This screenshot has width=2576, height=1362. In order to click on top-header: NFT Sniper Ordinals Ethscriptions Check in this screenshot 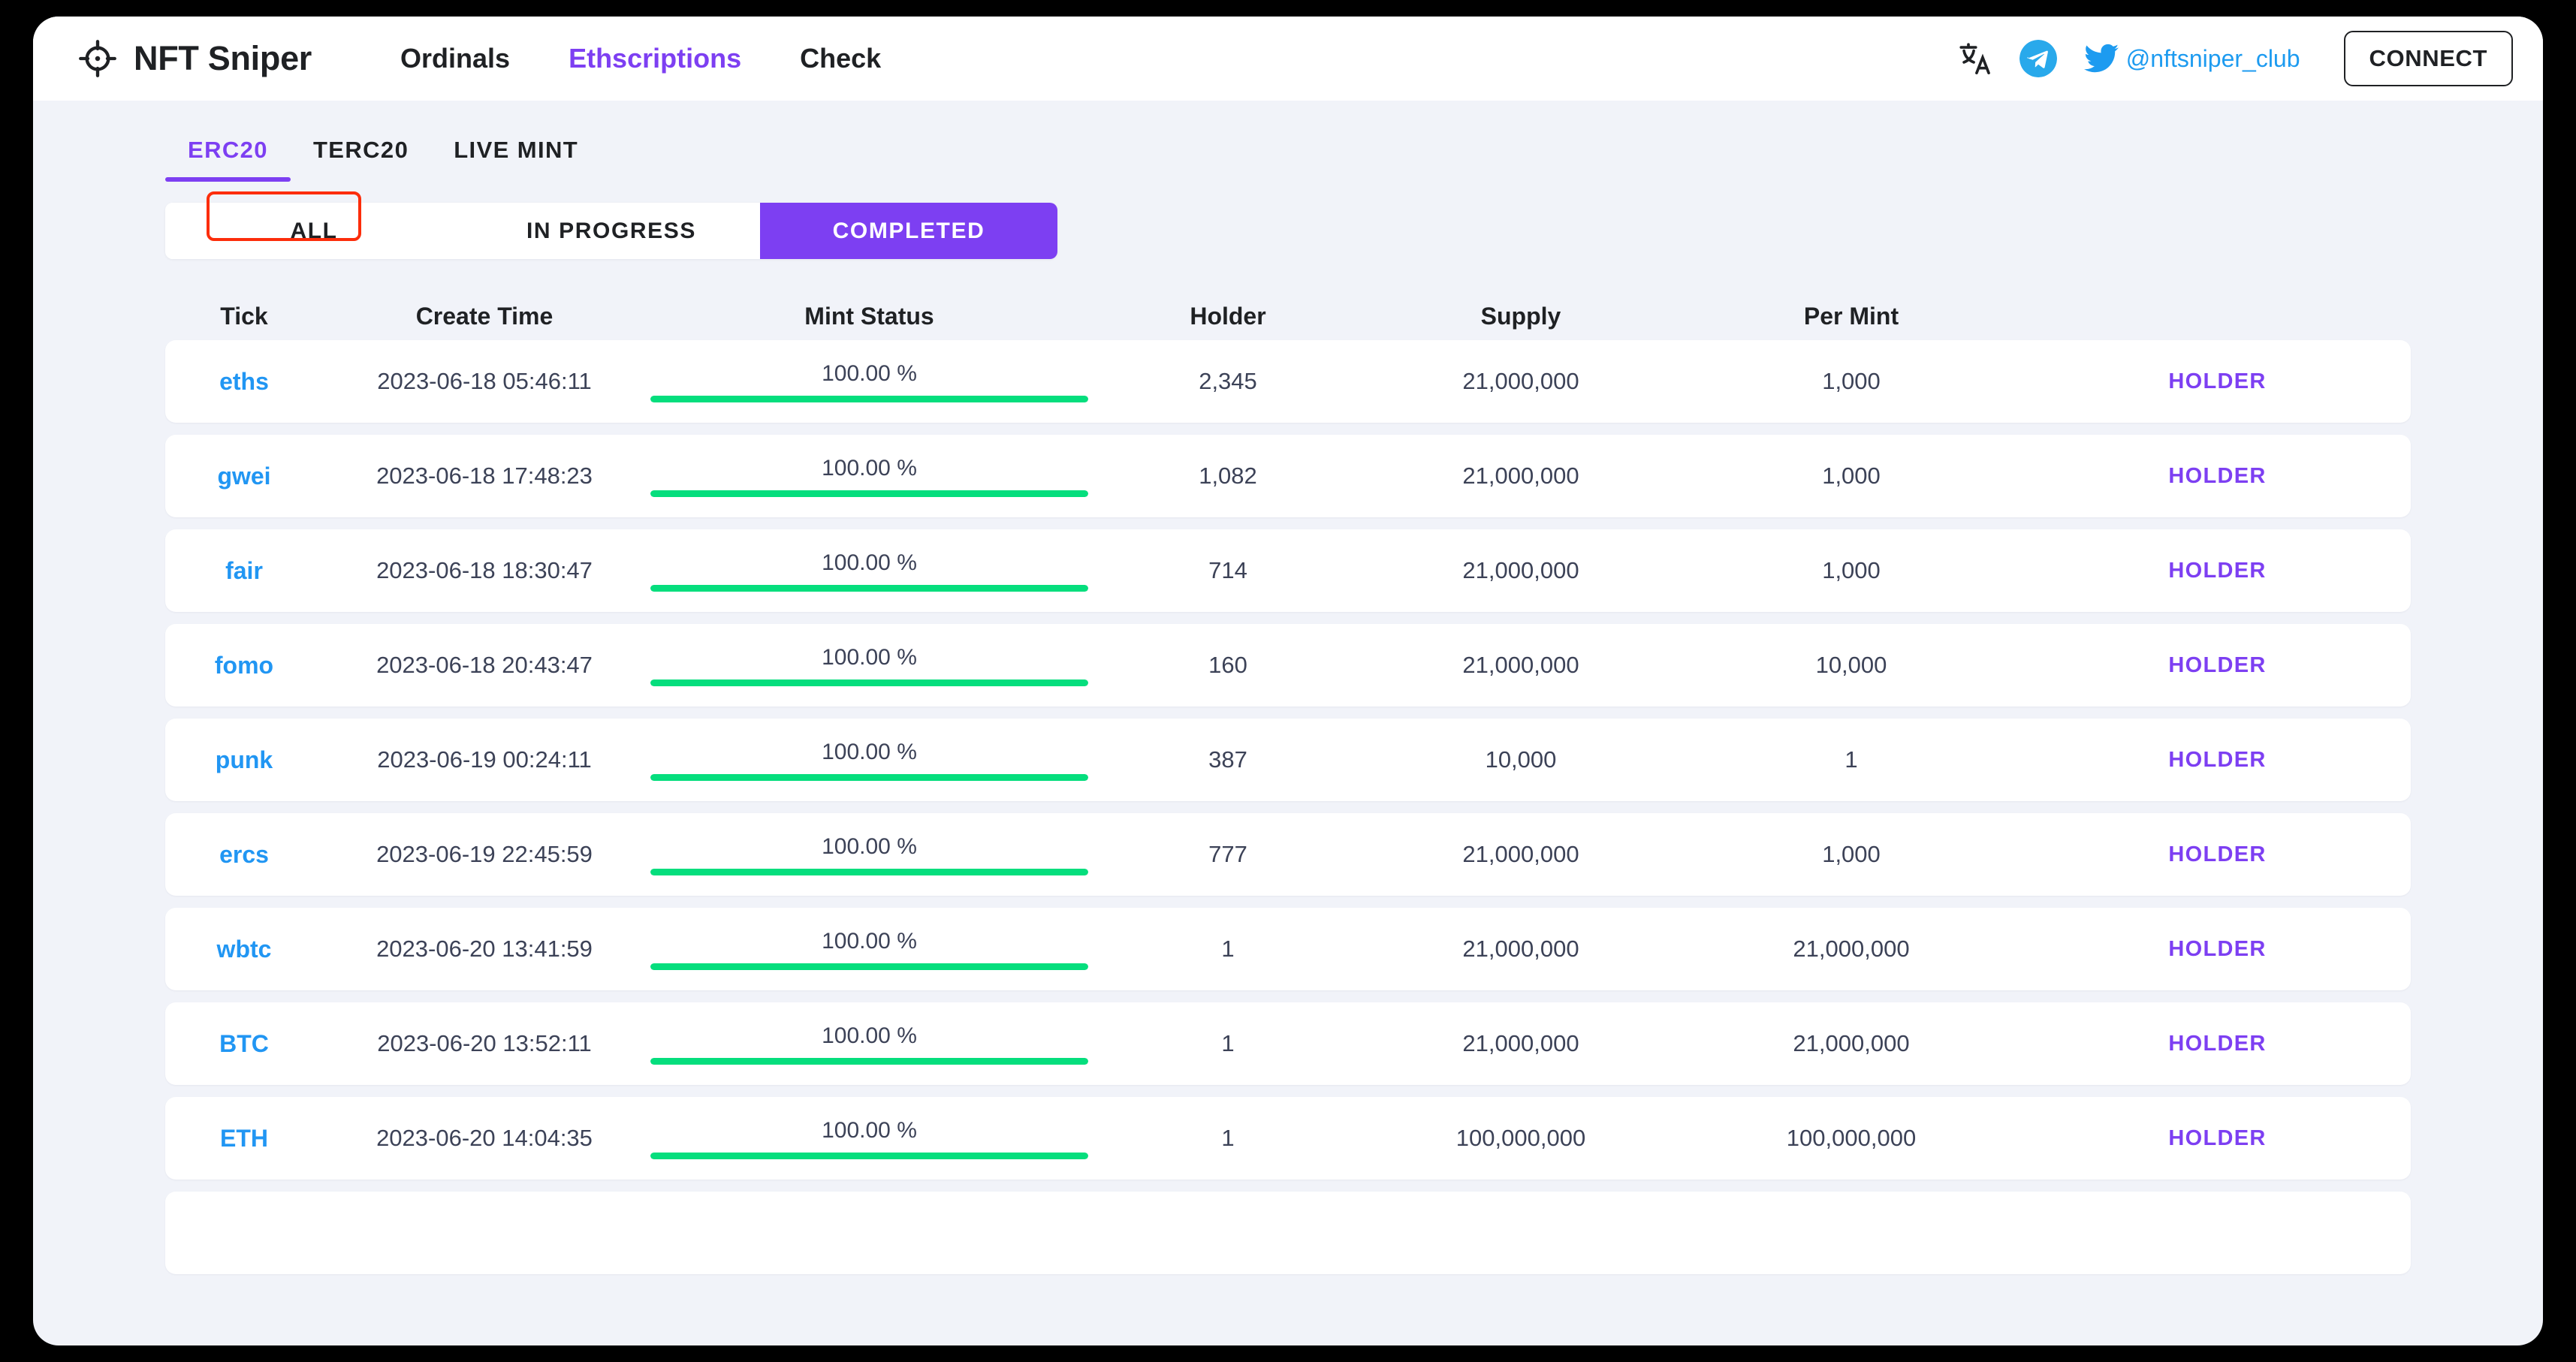, I will do `click(1288, 59)`.